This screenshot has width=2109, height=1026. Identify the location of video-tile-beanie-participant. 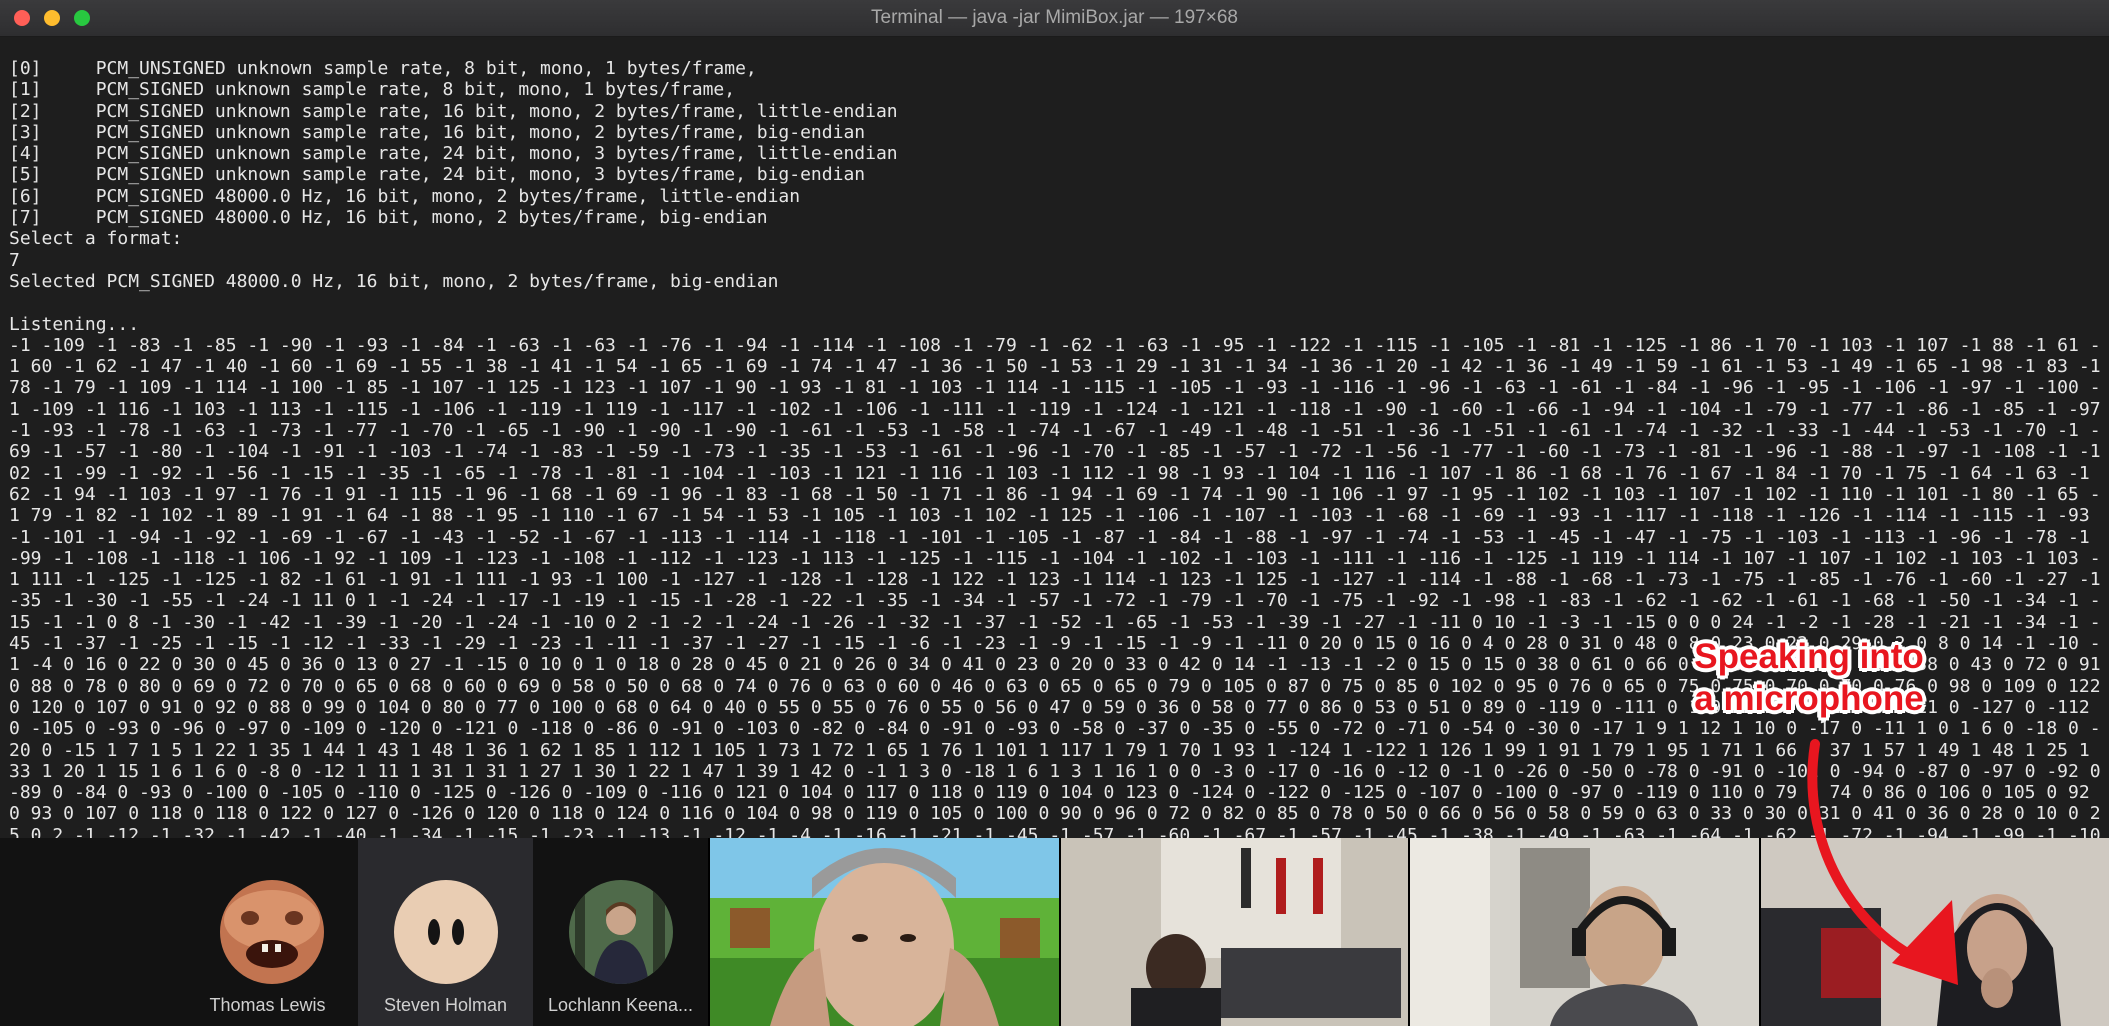
(884, 932).